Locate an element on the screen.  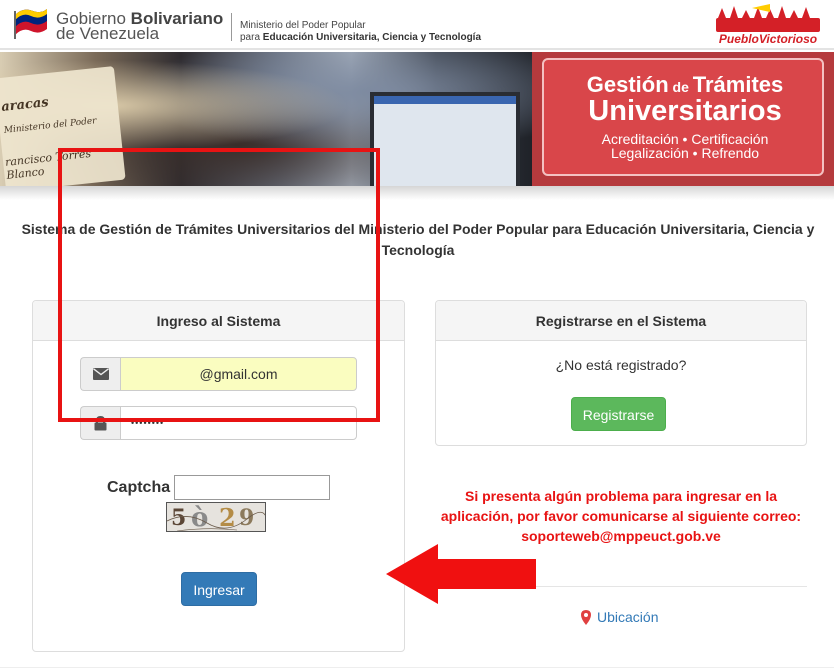
header-separator is located at coordinates (231, 27).